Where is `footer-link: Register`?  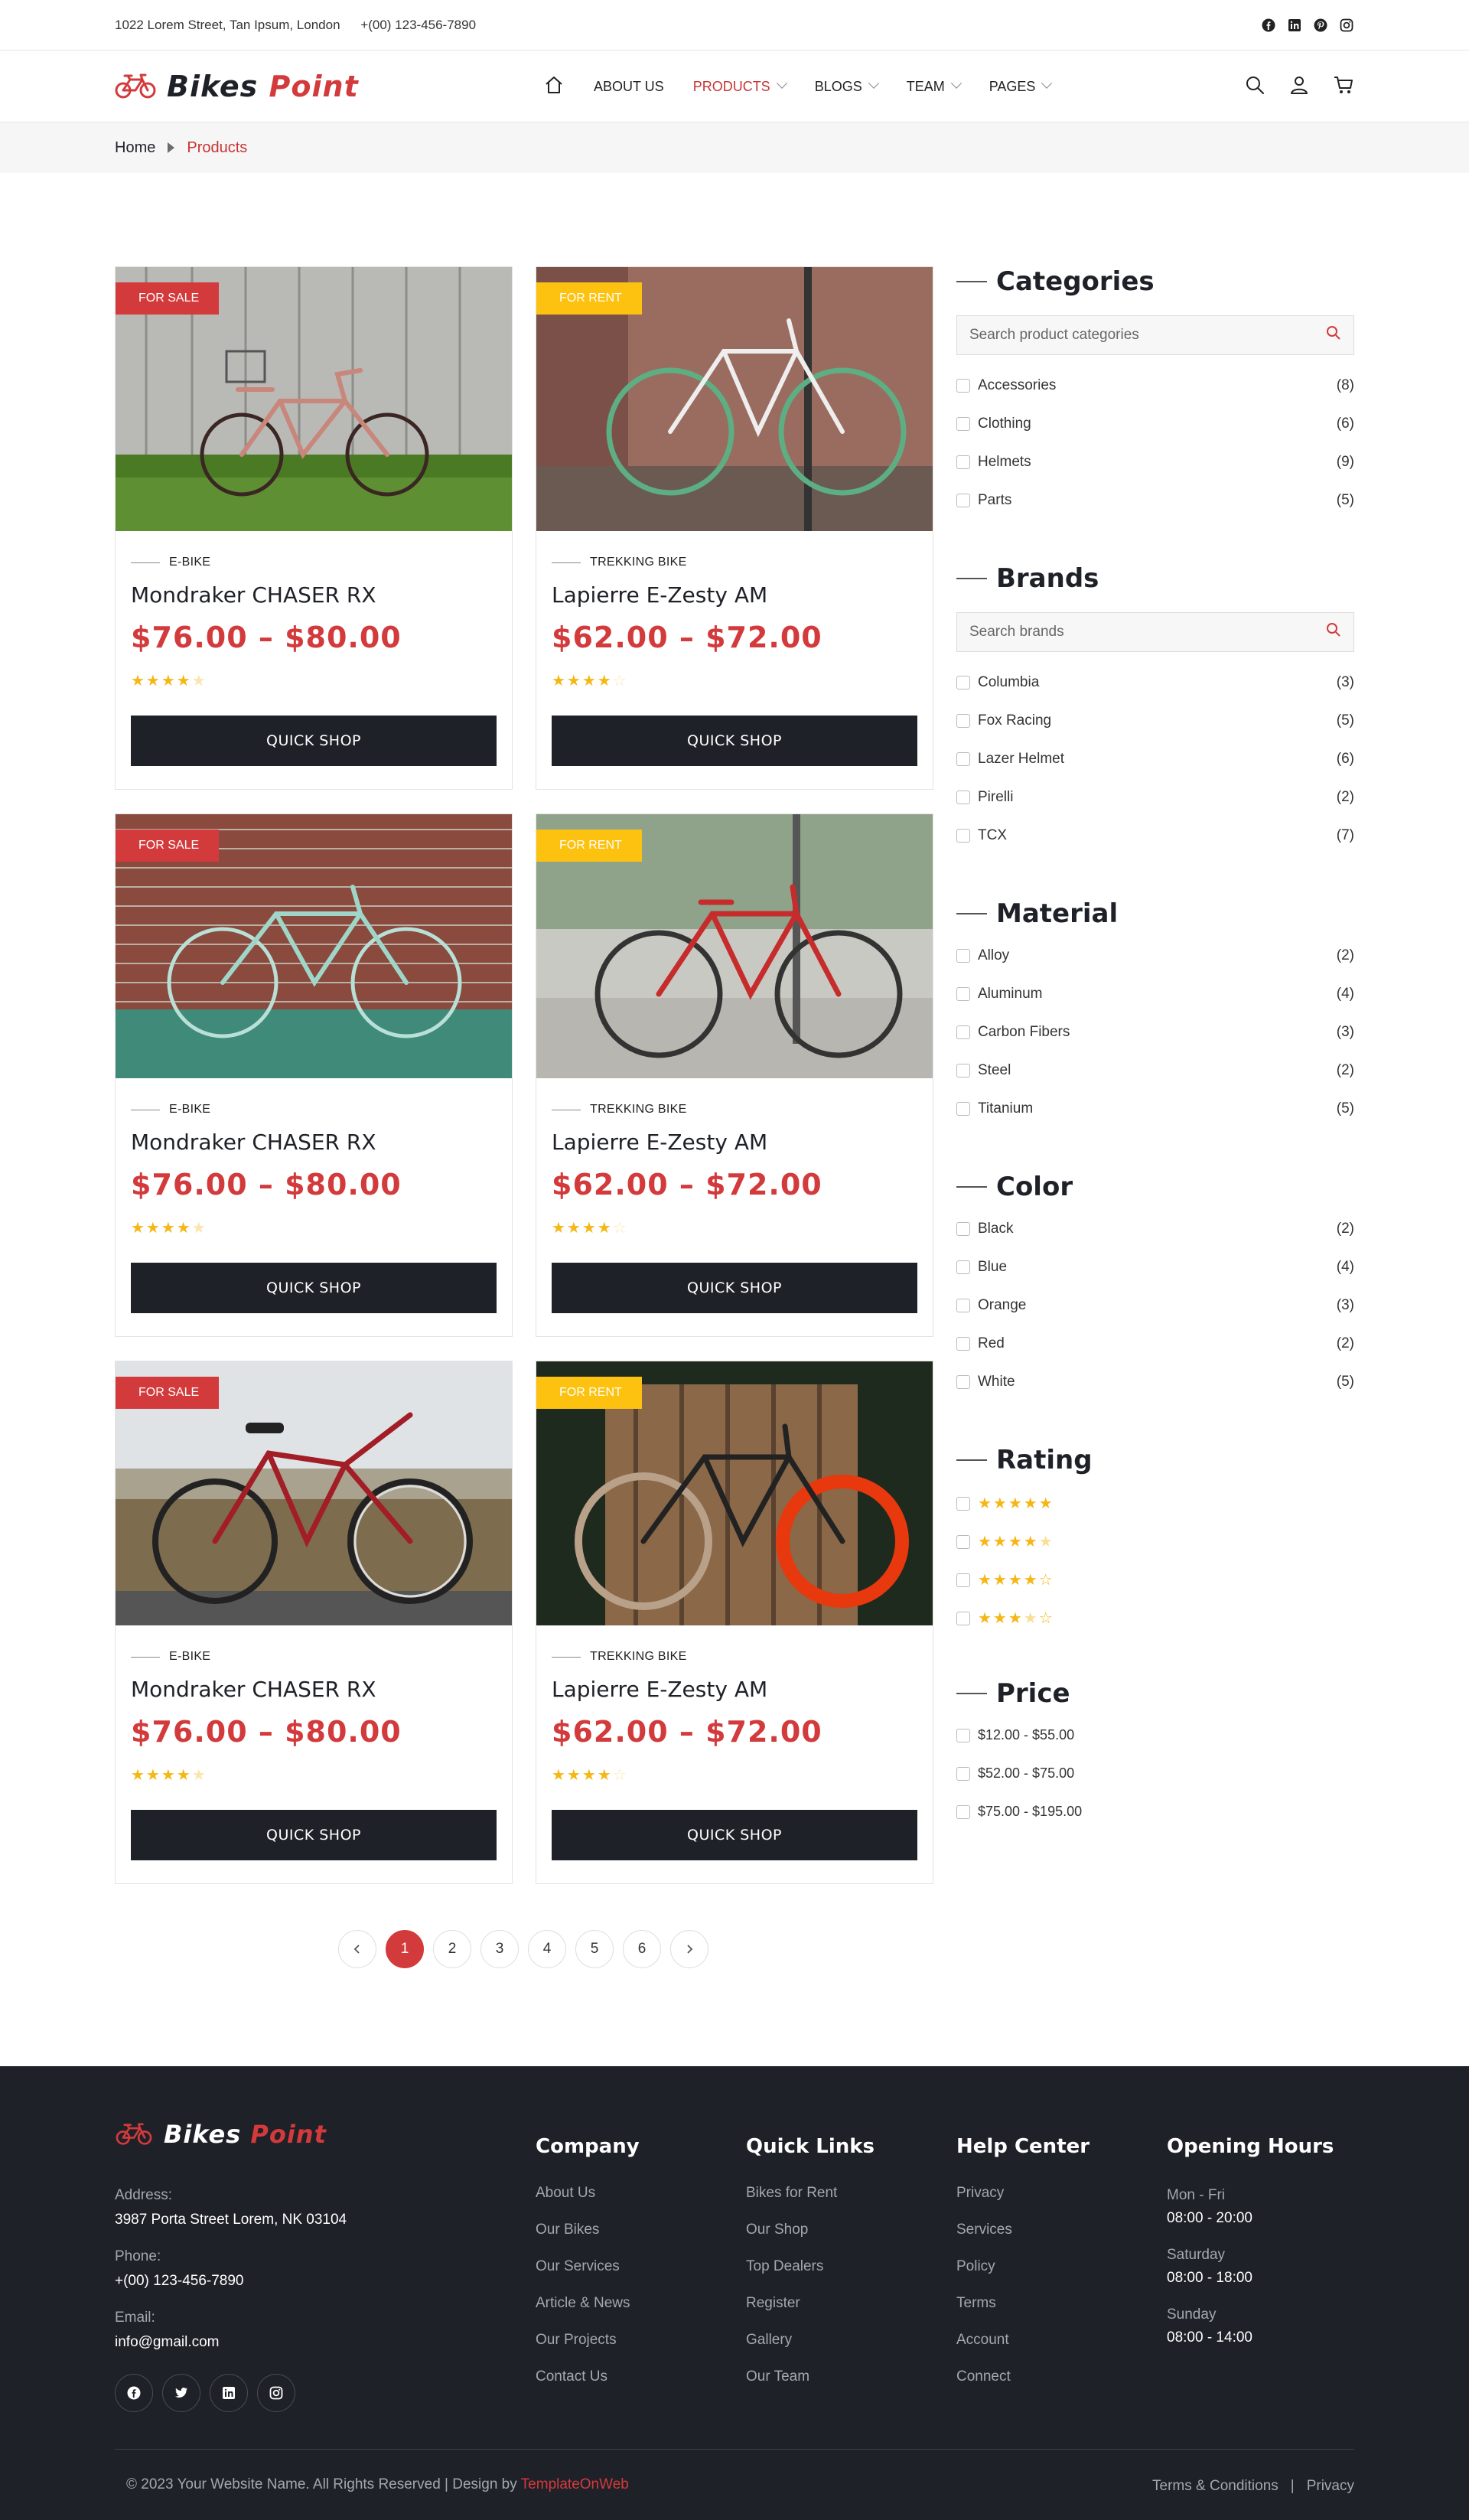
footer-link: Register is located at coordinates (811, 2303).